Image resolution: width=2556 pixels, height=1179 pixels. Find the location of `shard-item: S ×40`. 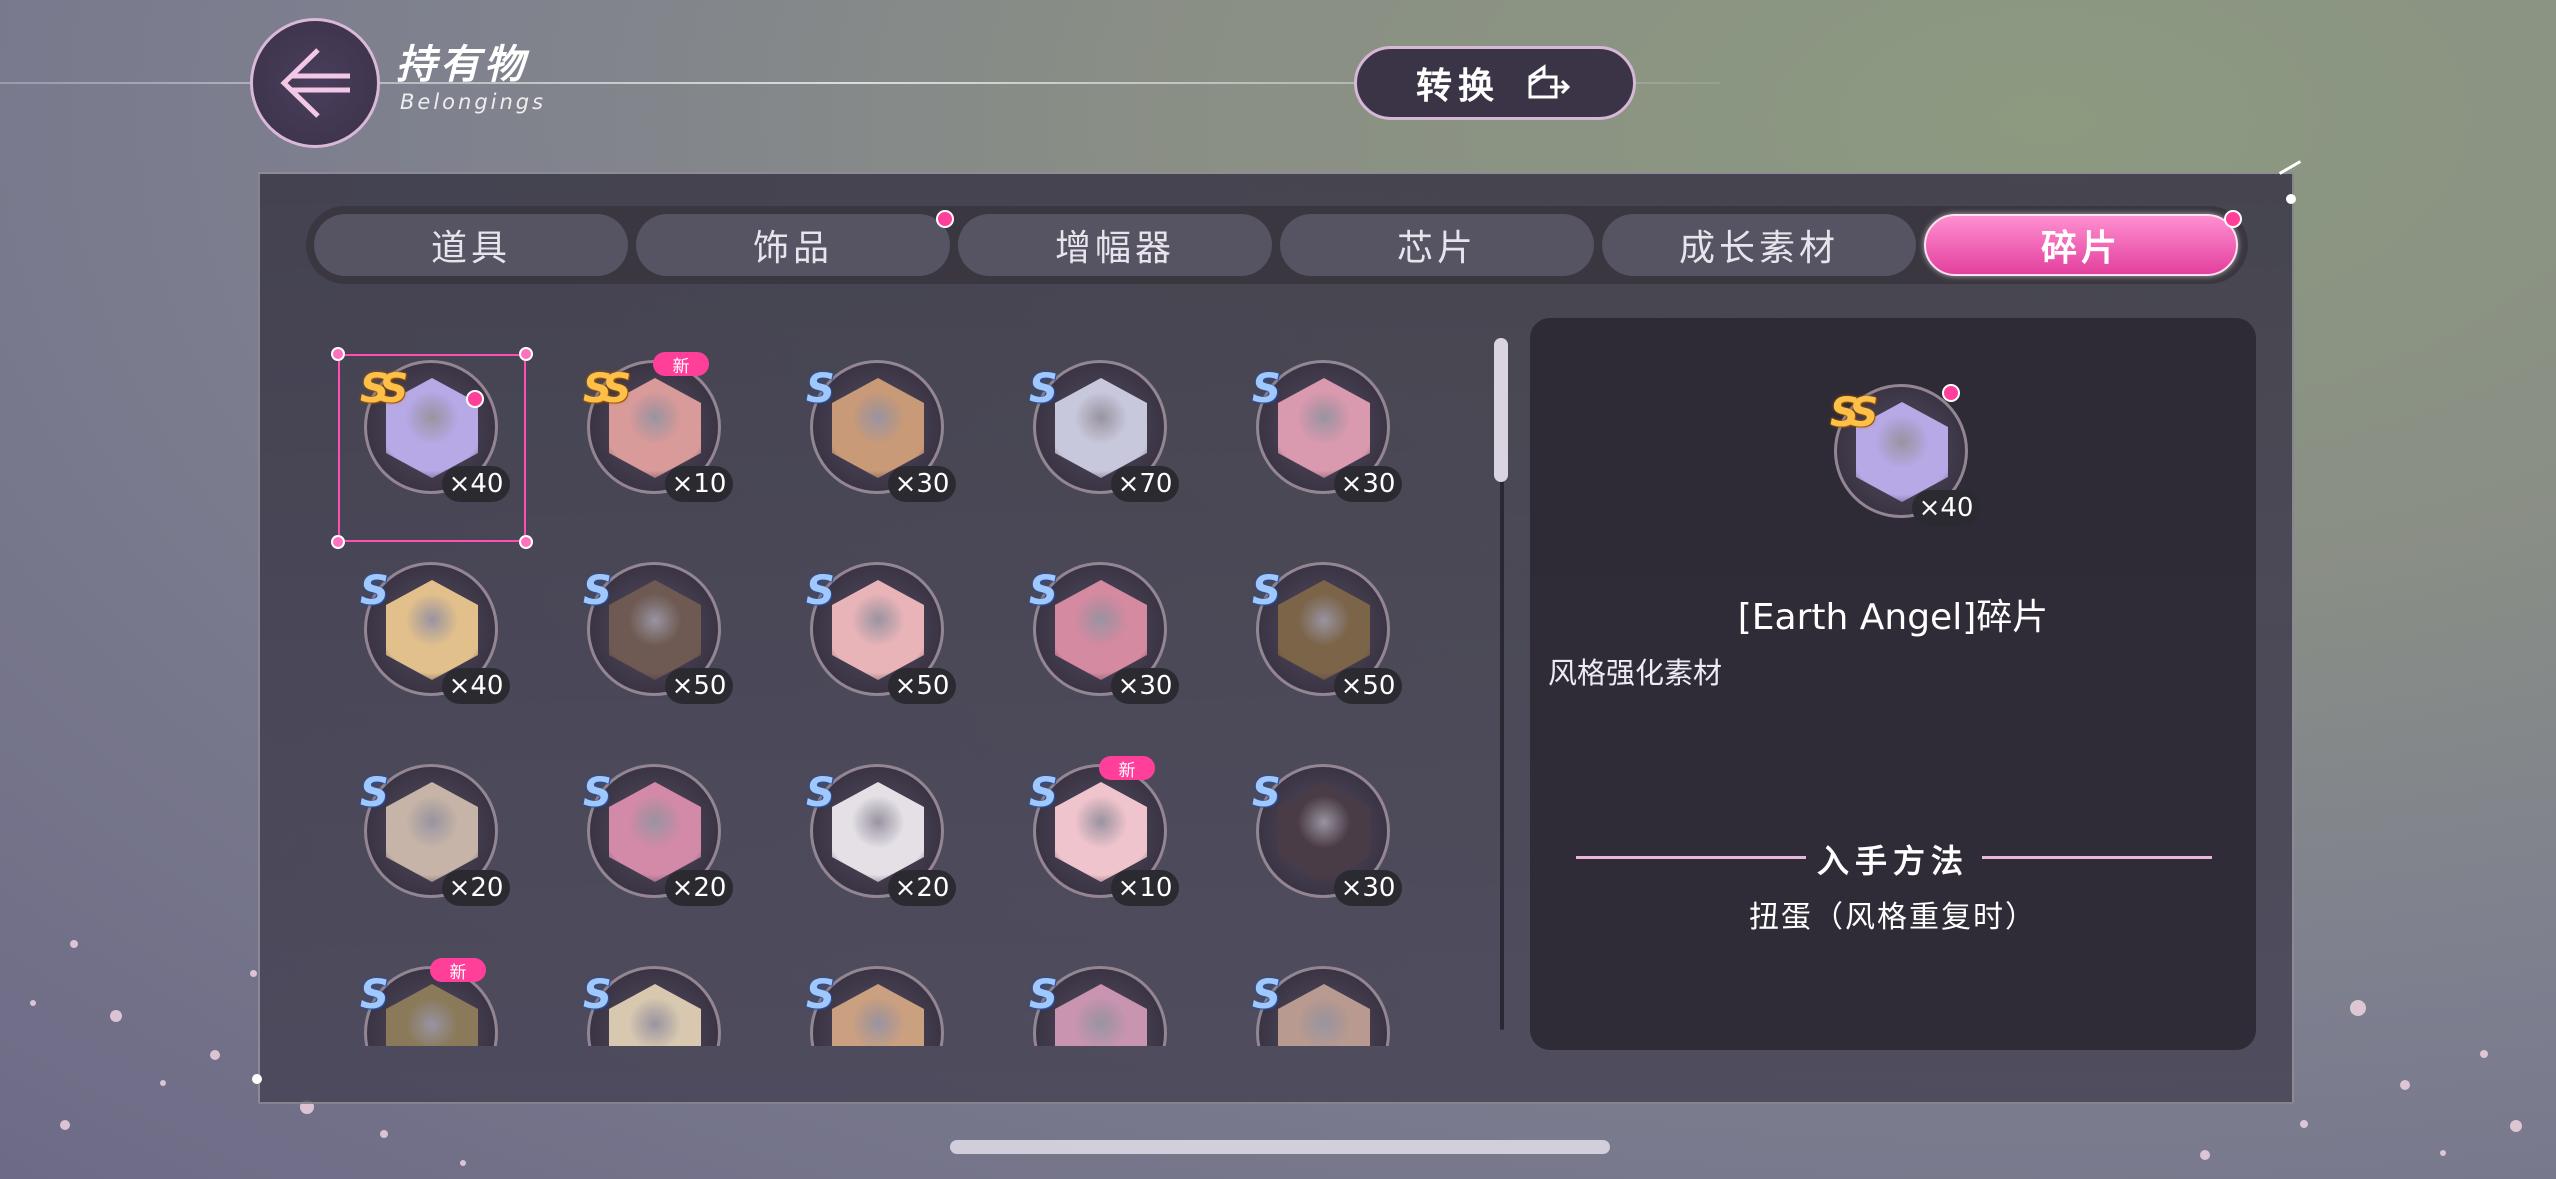

shard-item: S ×40 is located at coordinates (418, 622).